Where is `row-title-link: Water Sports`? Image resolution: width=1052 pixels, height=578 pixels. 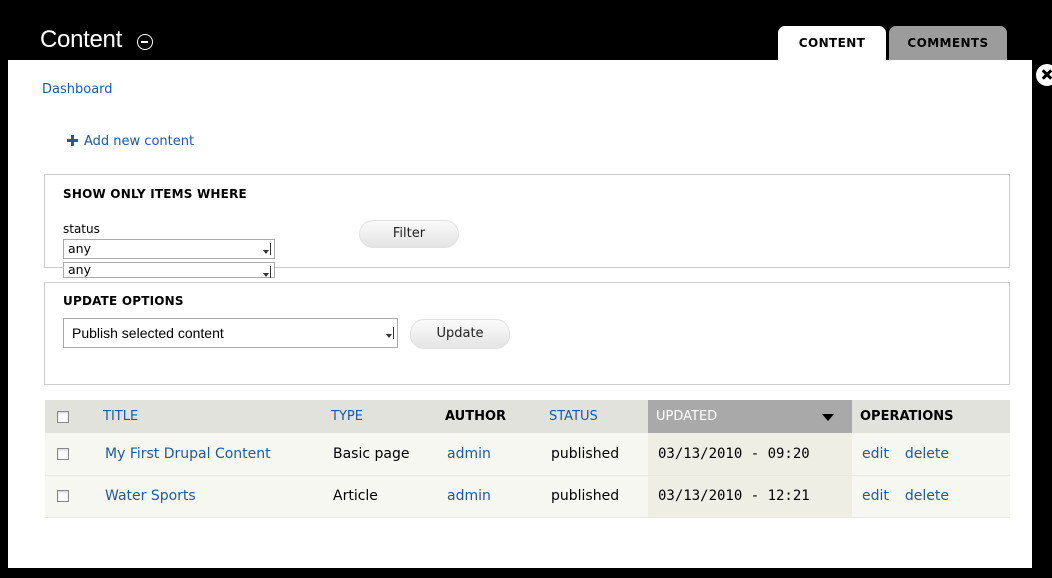 row-title-link: Water Sports is located at coordinates (150, 496).